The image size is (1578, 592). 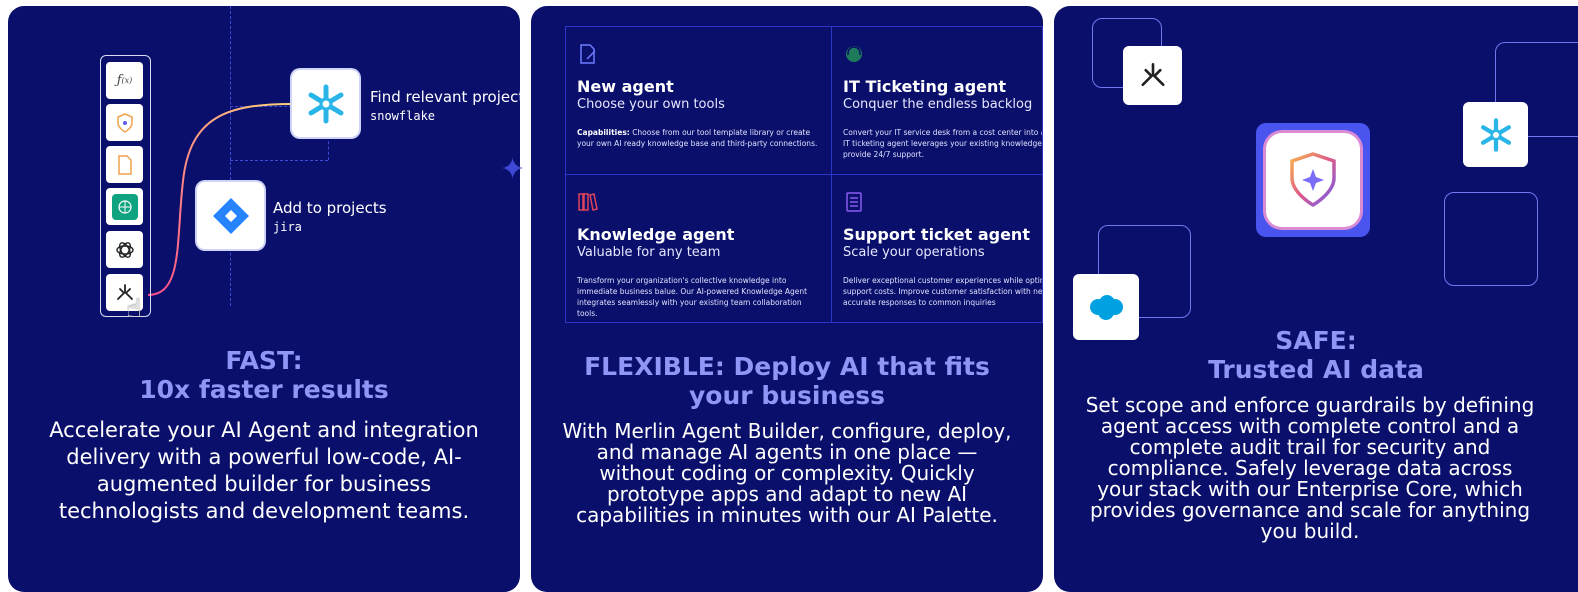 What do you see at coordinates (330, 208) in the screenshot?
I see `flow-node-title: Add to projects` at bounding box center [330, 208].